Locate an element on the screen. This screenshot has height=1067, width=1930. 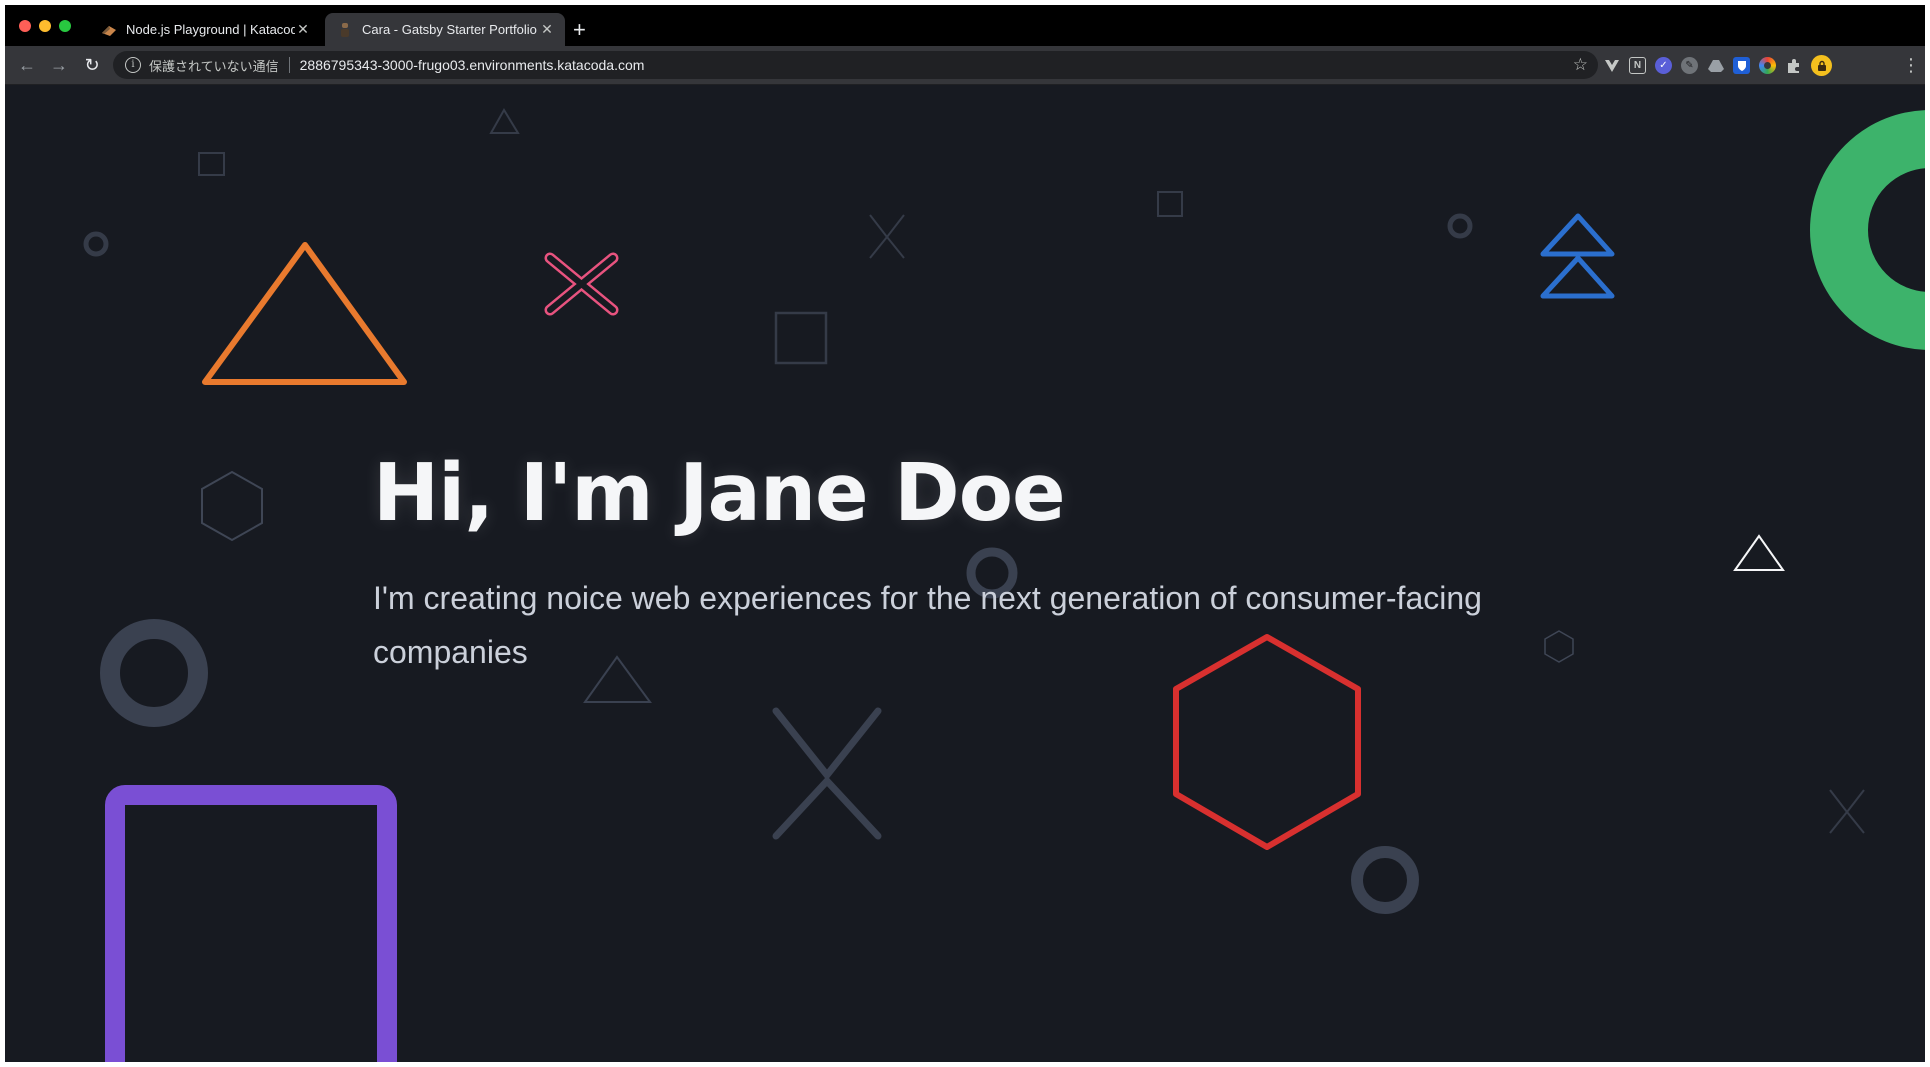
profile-avatar-icon is located at coordinates (1821, 65).